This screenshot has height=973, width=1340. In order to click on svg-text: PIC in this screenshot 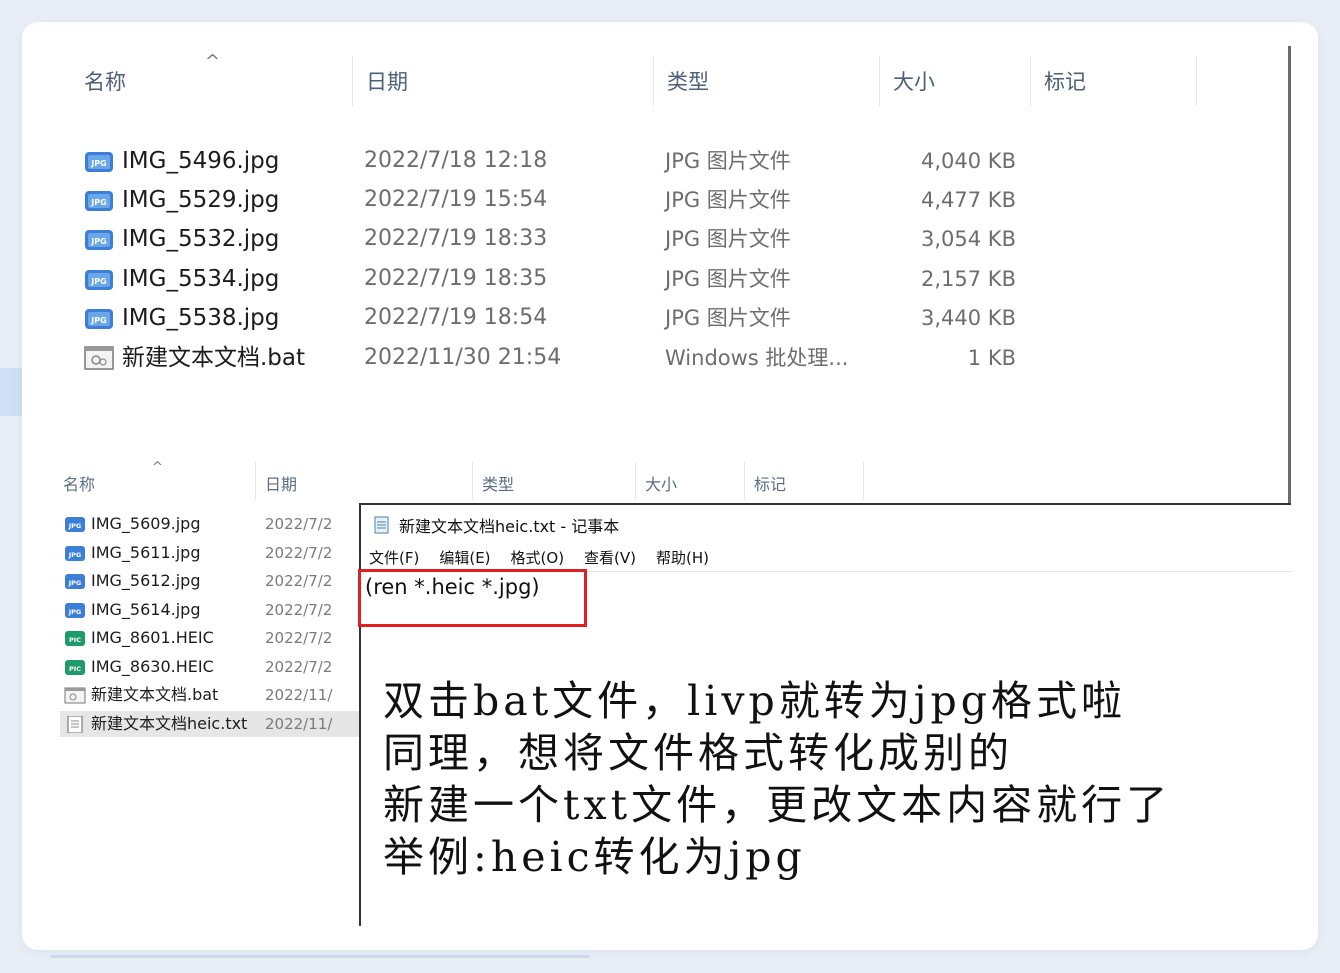, I will do `click(75, 669)`.